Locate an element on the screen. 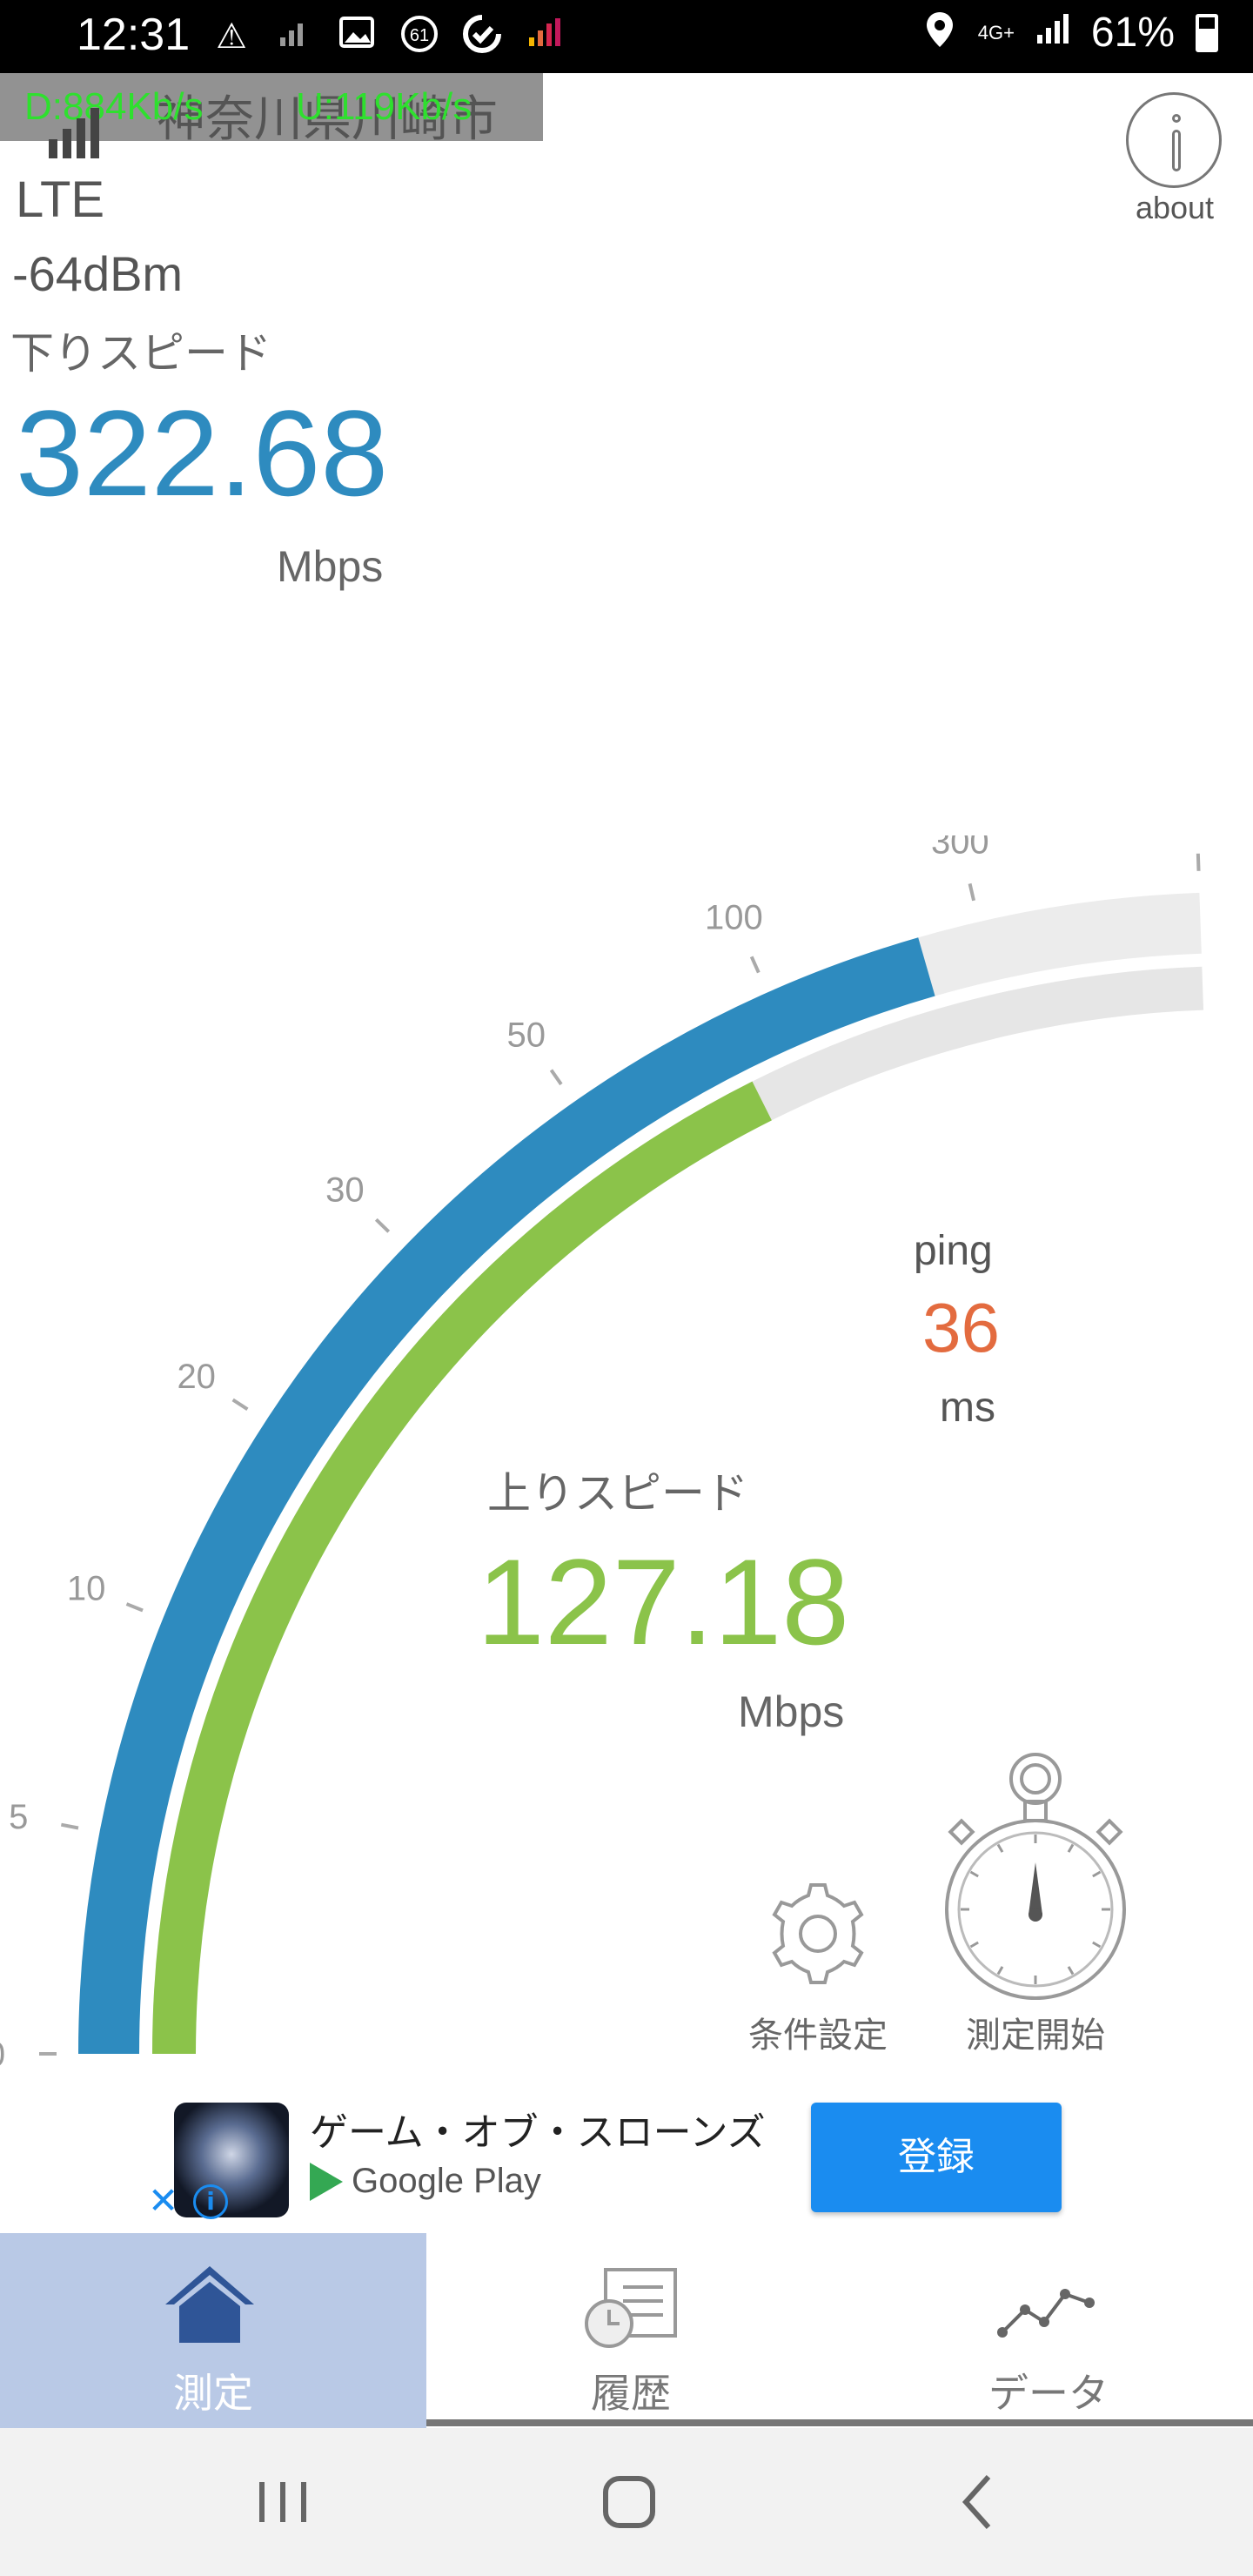  upload-label: 上りスピード is located at coordinates (617, 1493).